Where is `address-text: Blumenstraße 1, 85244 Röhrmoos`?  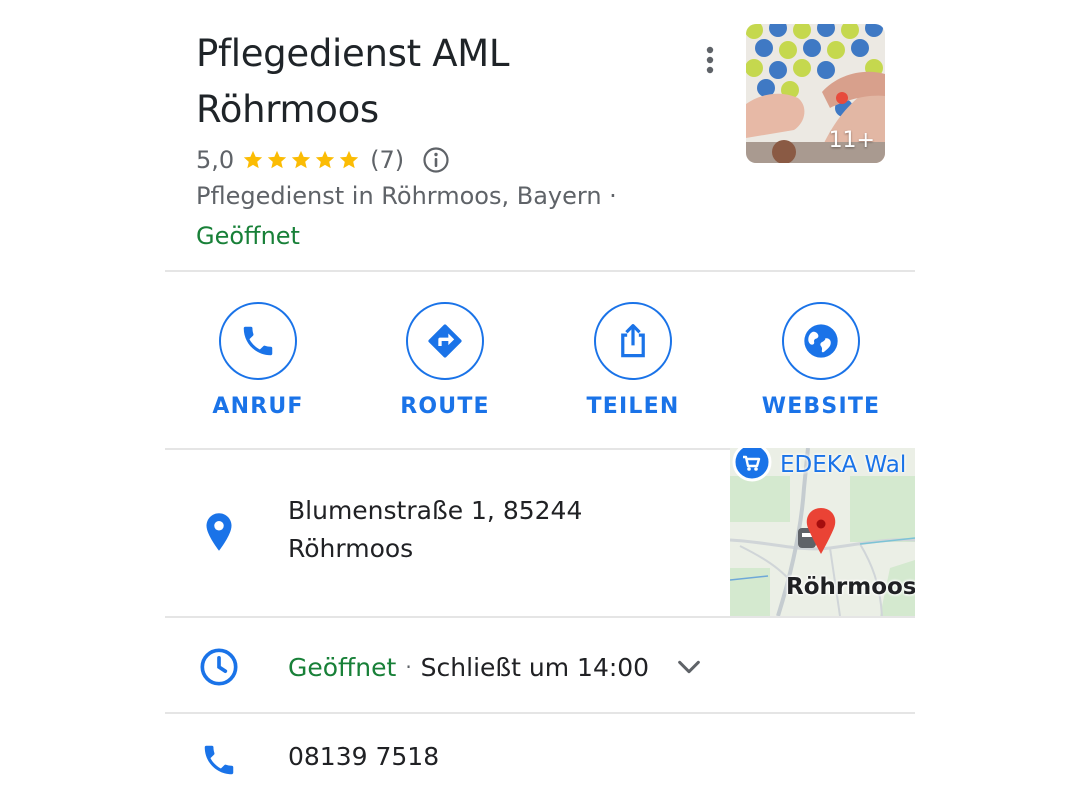 address-text: Blumenstraße 1, 85244 Röhrmoos is located at coordinates (435, 530).